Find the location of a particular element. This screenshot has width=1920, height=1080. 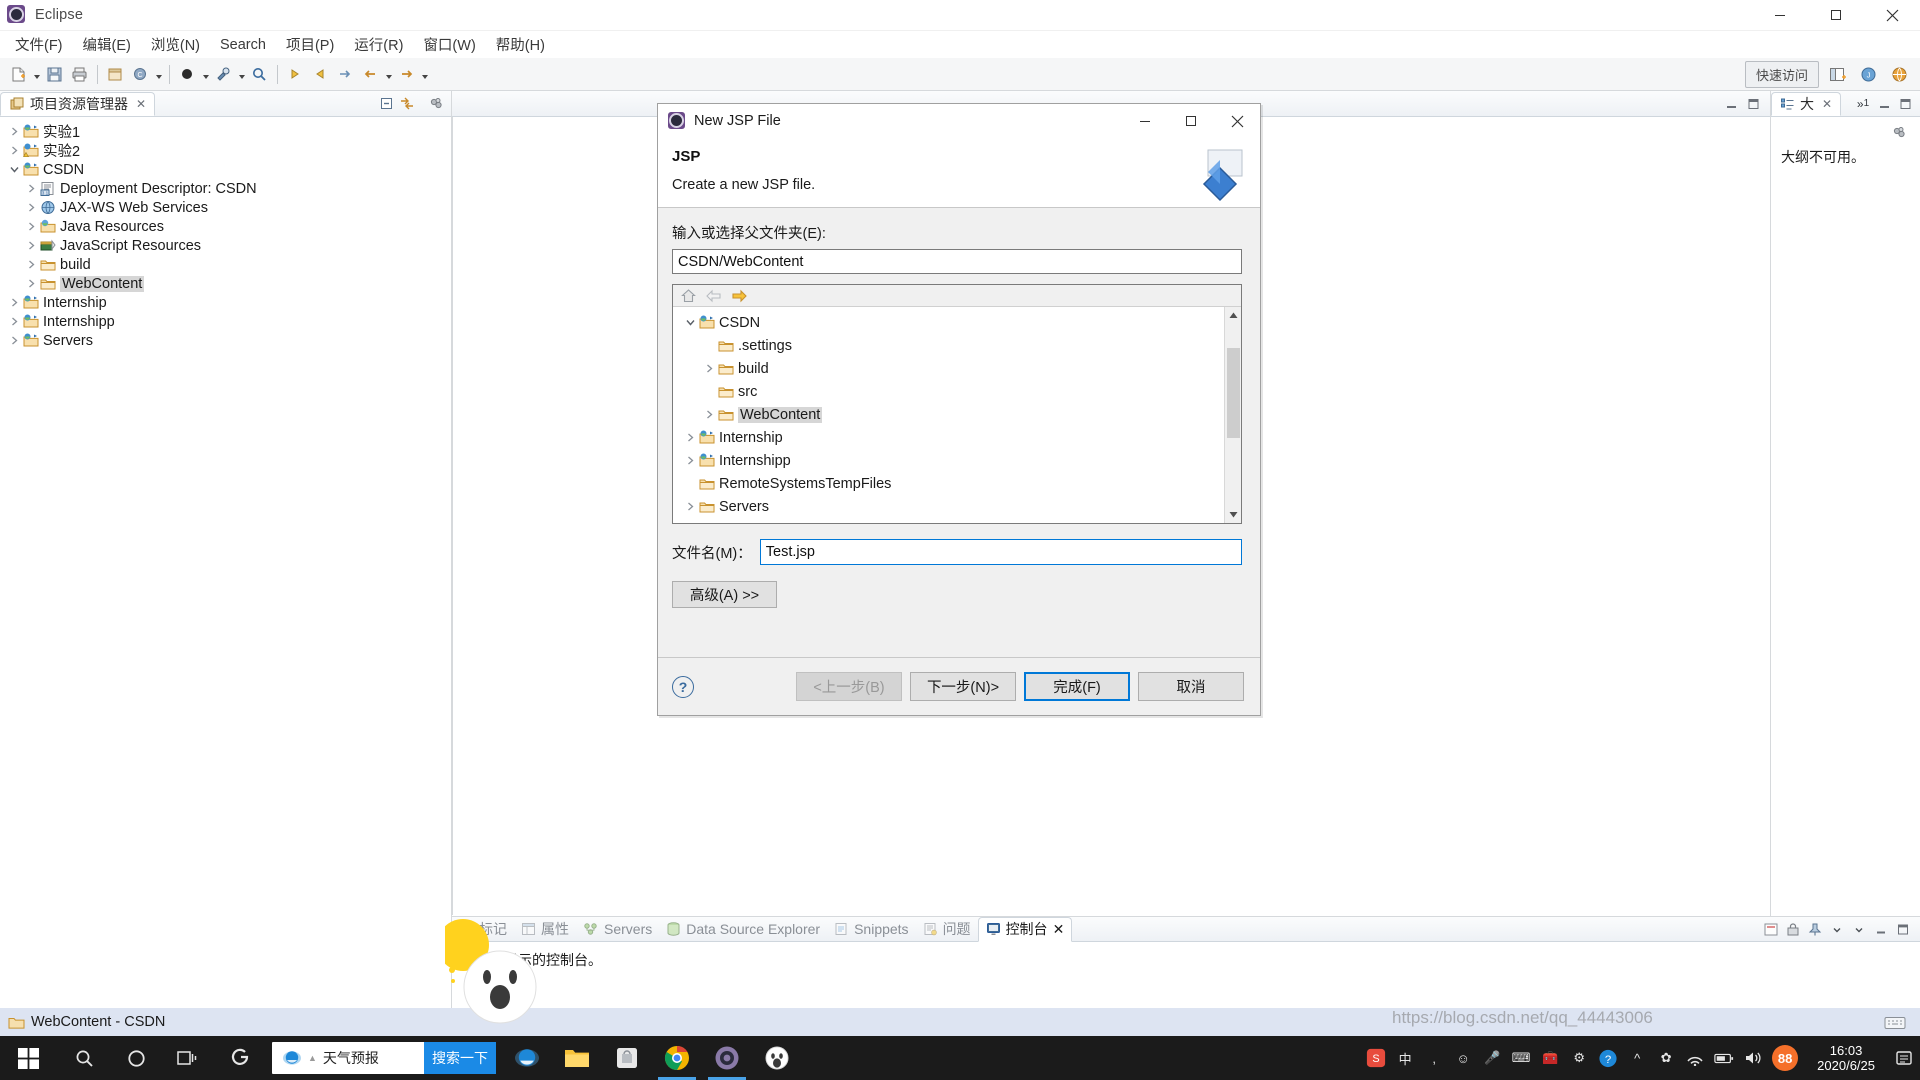

bottom-tab-问题: 问题 is located at coordinates (947, 929).